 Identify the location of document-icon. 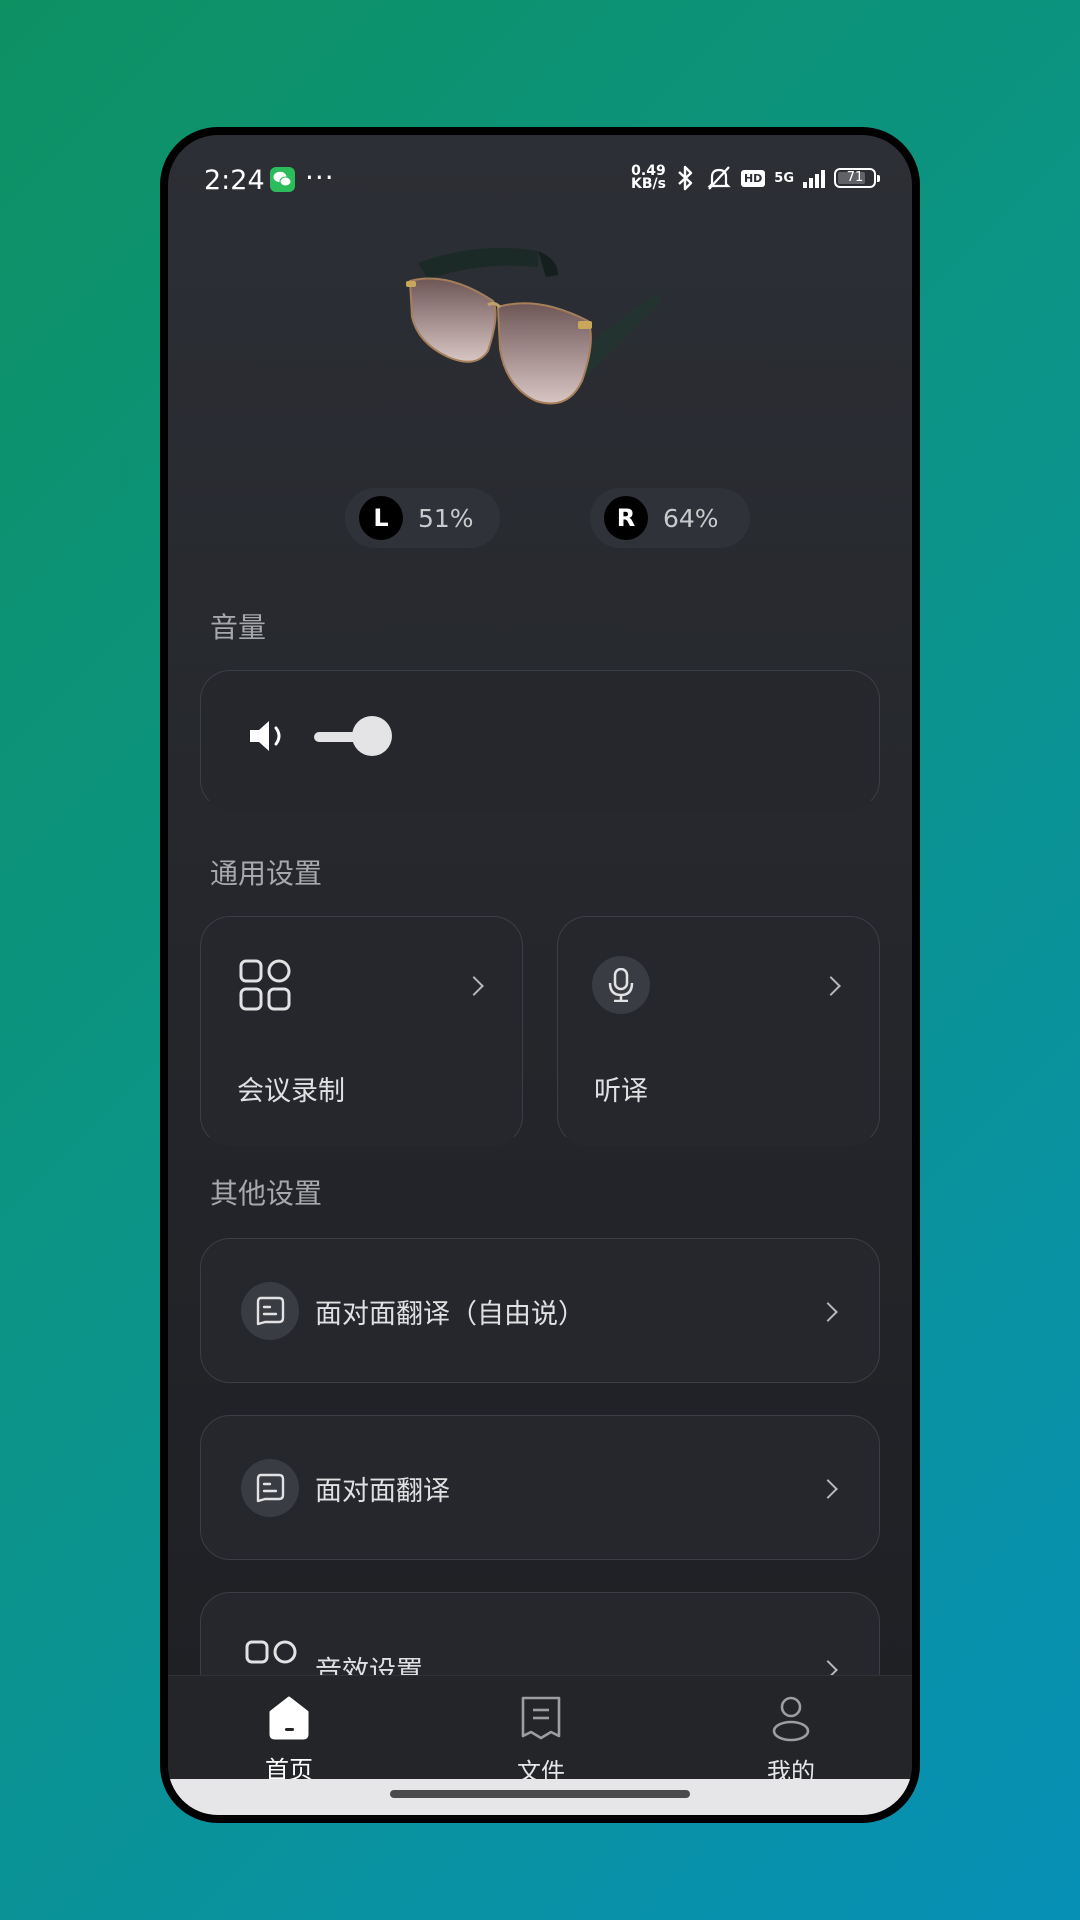
(541, 1718).